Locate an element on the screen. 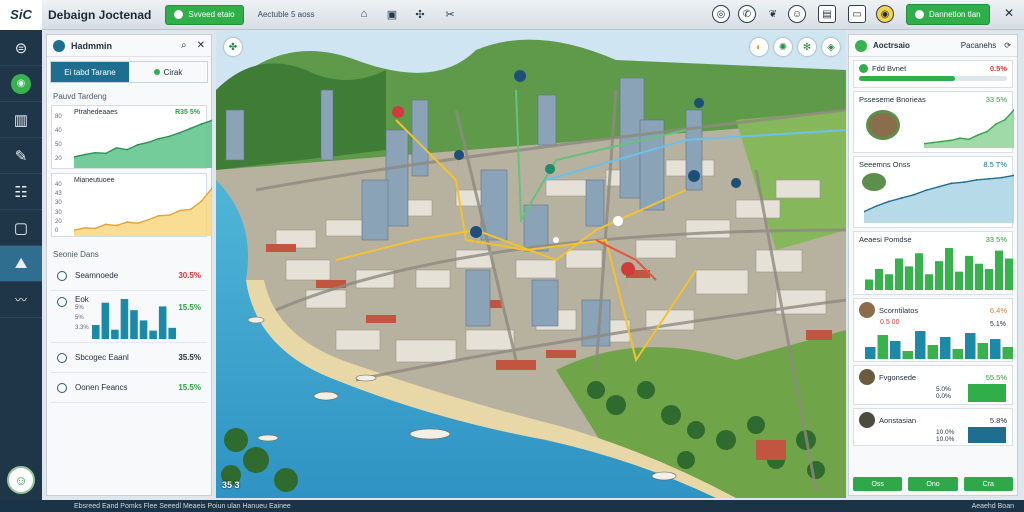 The height and width of the screenshot is (512, 1024). calendar-icon: ▤ is located at coordinates (827, 14).